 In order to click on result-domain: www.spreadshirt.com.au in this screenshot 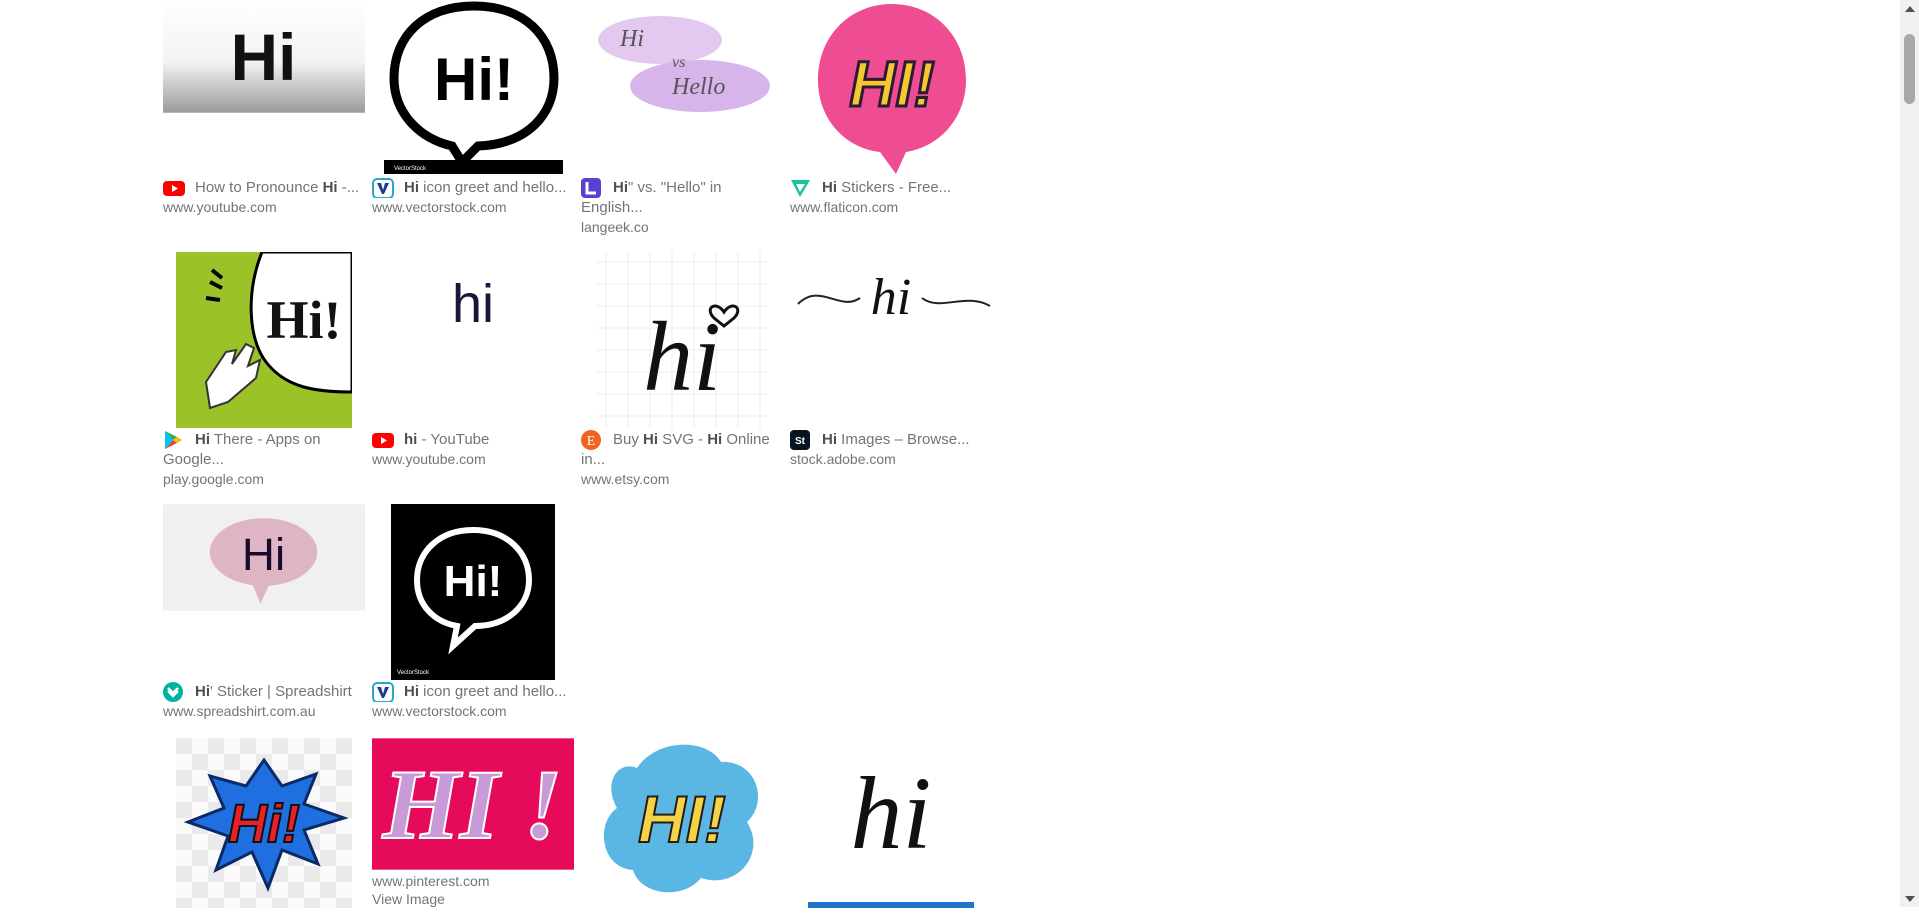, I will do `click(264, 711)`.